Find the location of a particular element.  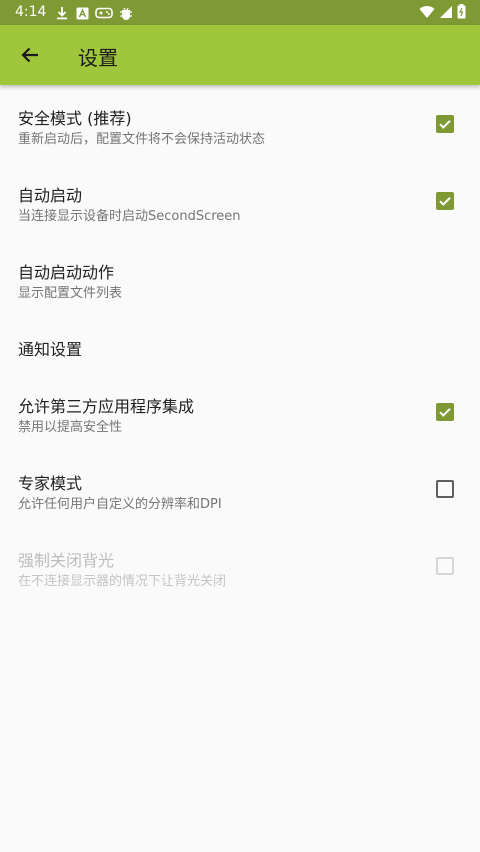

notification-icons is located at coordinates (94, 13).